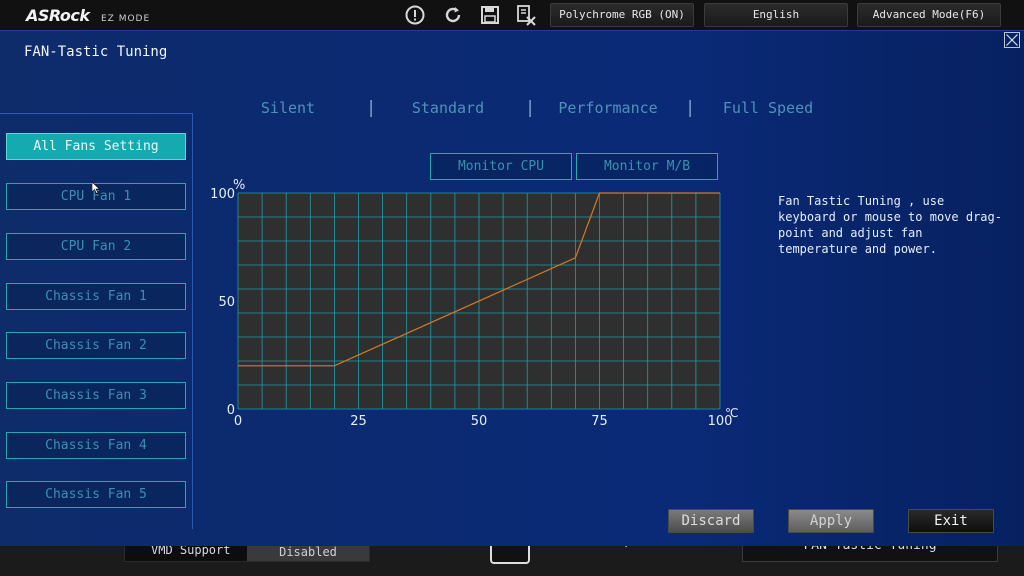 The image size is (1024, 576). What do you see at coordinates (776, 15) in the screenshot?
I see `language-button: English` at bounding box center [776, 15].